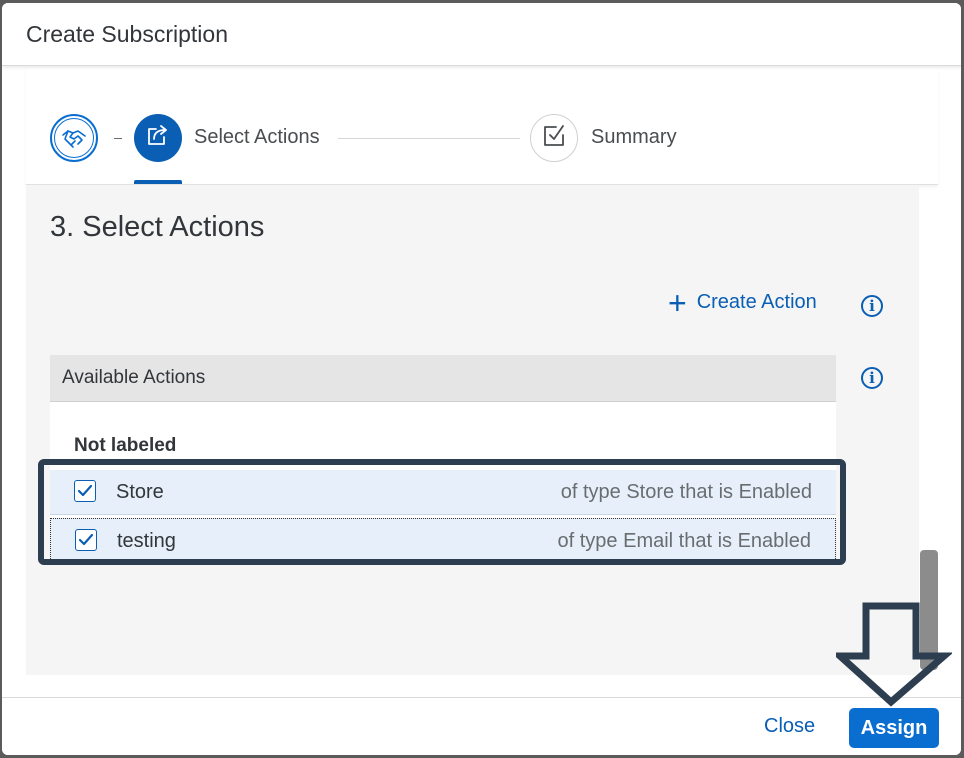  Describe the element at coordinates (125, 445) in the screenshot. I see `group-label: Not labeled` at that location.